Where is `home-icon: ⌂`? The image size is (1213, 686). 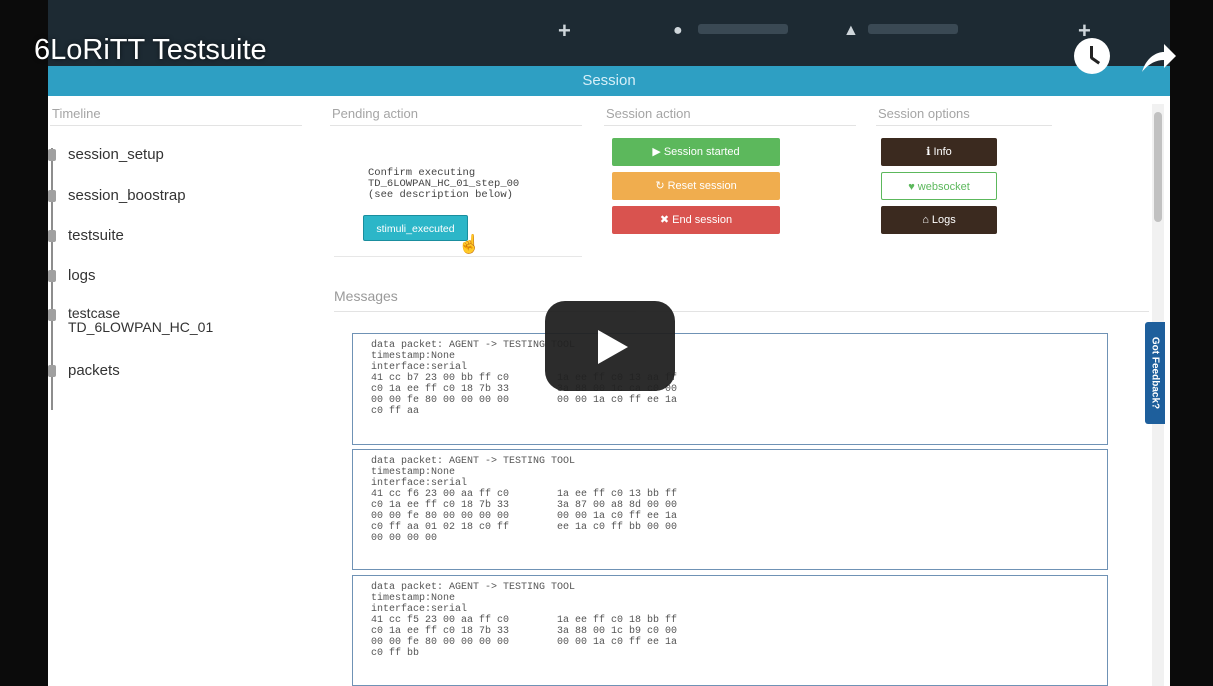 home-icon: ⌂ is located at coordinates (927, 220).